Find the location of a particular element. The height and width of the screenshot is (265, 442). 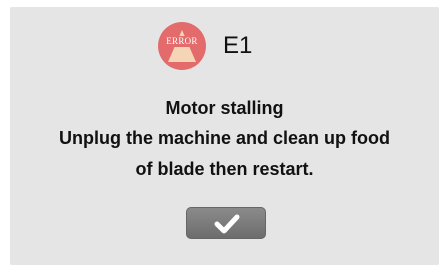

error-message-line-1: Unplug the machine and clean up food is located at coordinates (224, 138).